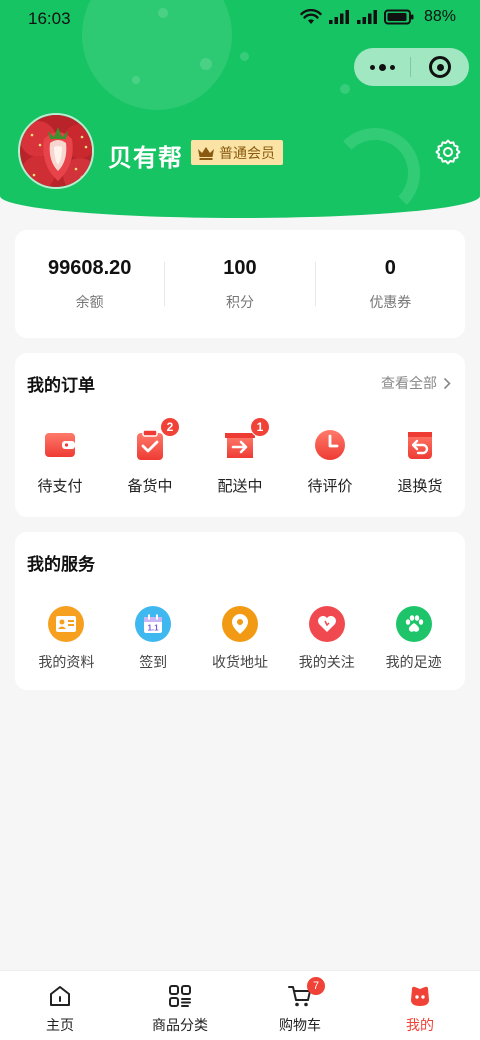 Image resolution: width=480 pixels, height=1040 pixels. I want to click on close-miniprogram-button, so click(440, 67).